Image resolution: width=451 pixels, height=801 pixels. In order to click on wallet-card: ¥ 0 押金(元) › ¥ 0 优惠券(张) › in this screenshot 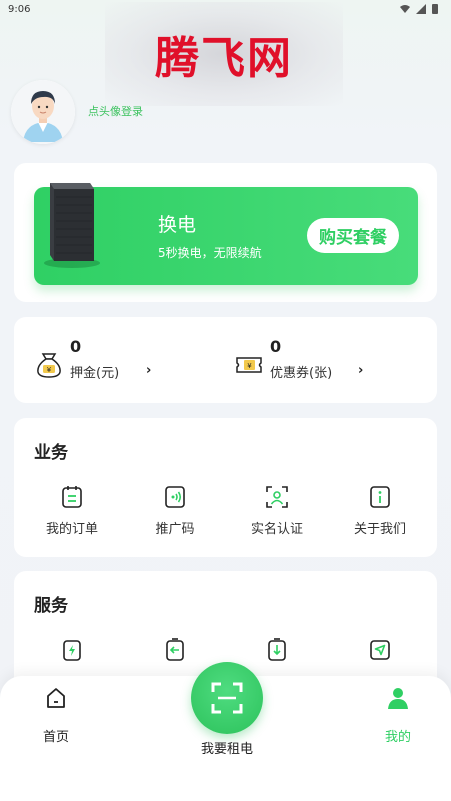, I will do `click(225, 360)`.